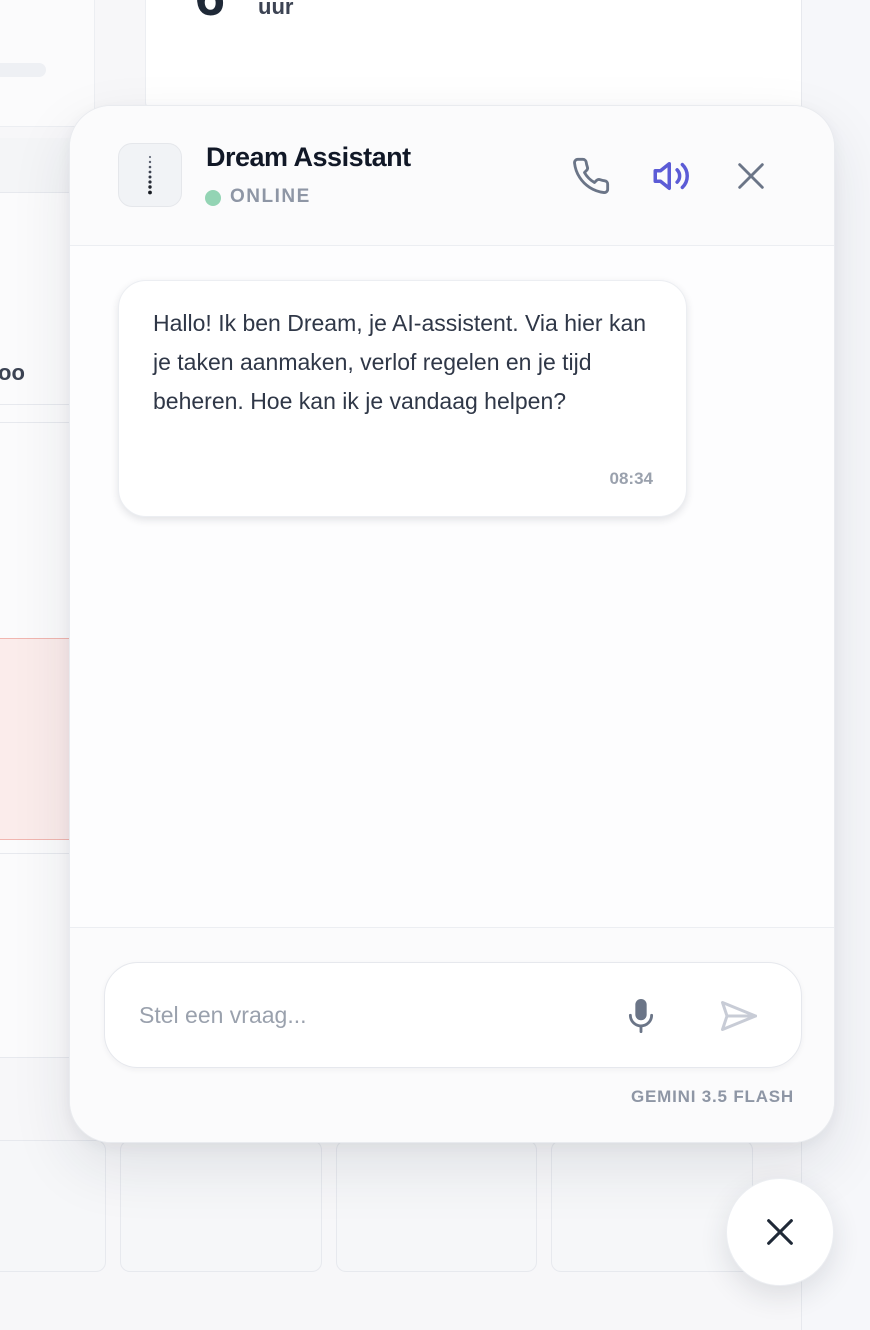  I want to click on chat-footer: GEMINI 3.5 FLASH, so click(452, 1034).